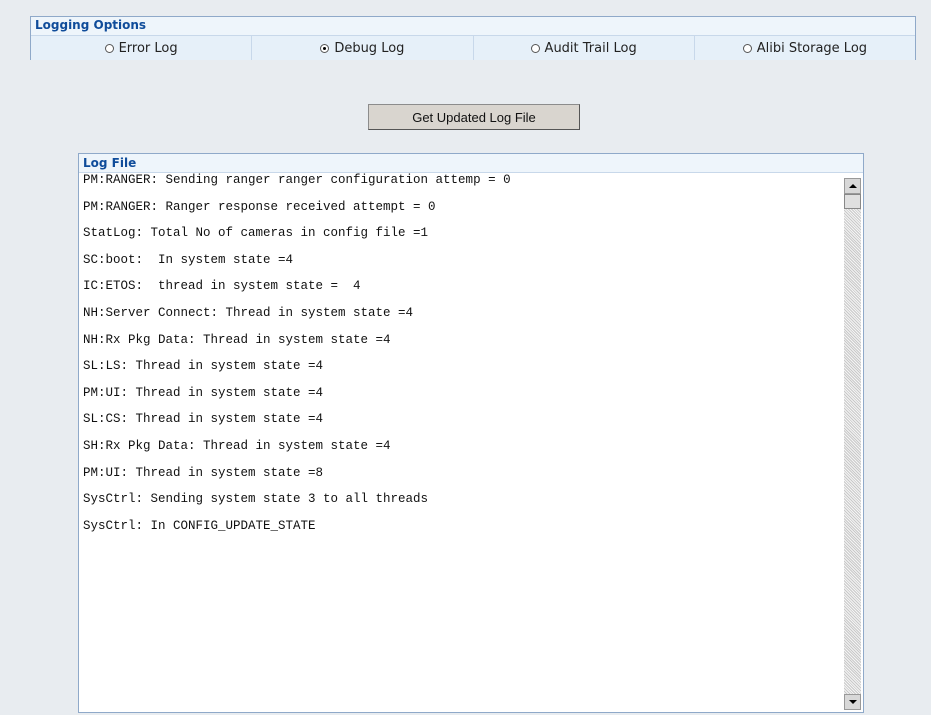 The image size is (931, 715). Describe the element at coordinates (222, 286) in the screenshot. I see `log-line: IC:ETOS: thread in system state = 4` at that location.